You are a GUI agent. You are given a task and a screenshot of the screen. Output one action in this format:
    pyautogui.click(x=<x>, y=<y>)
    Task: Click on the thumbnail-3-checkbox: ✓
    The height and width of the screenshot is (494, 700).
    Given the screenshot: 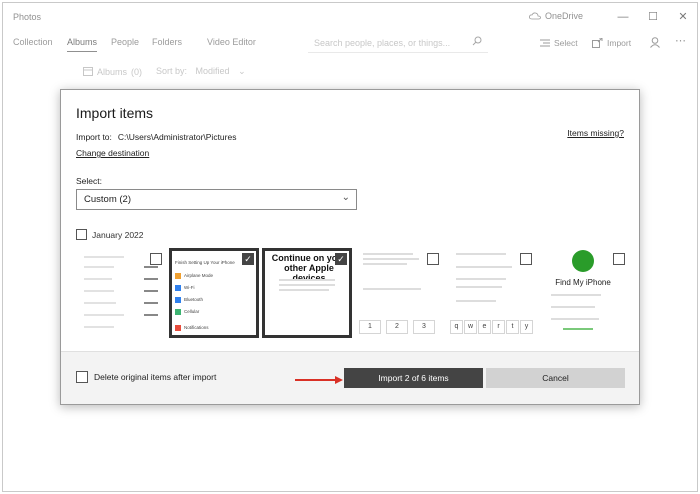 What is the action you would take?
    pyautogui.click(x=341, y=259)
    